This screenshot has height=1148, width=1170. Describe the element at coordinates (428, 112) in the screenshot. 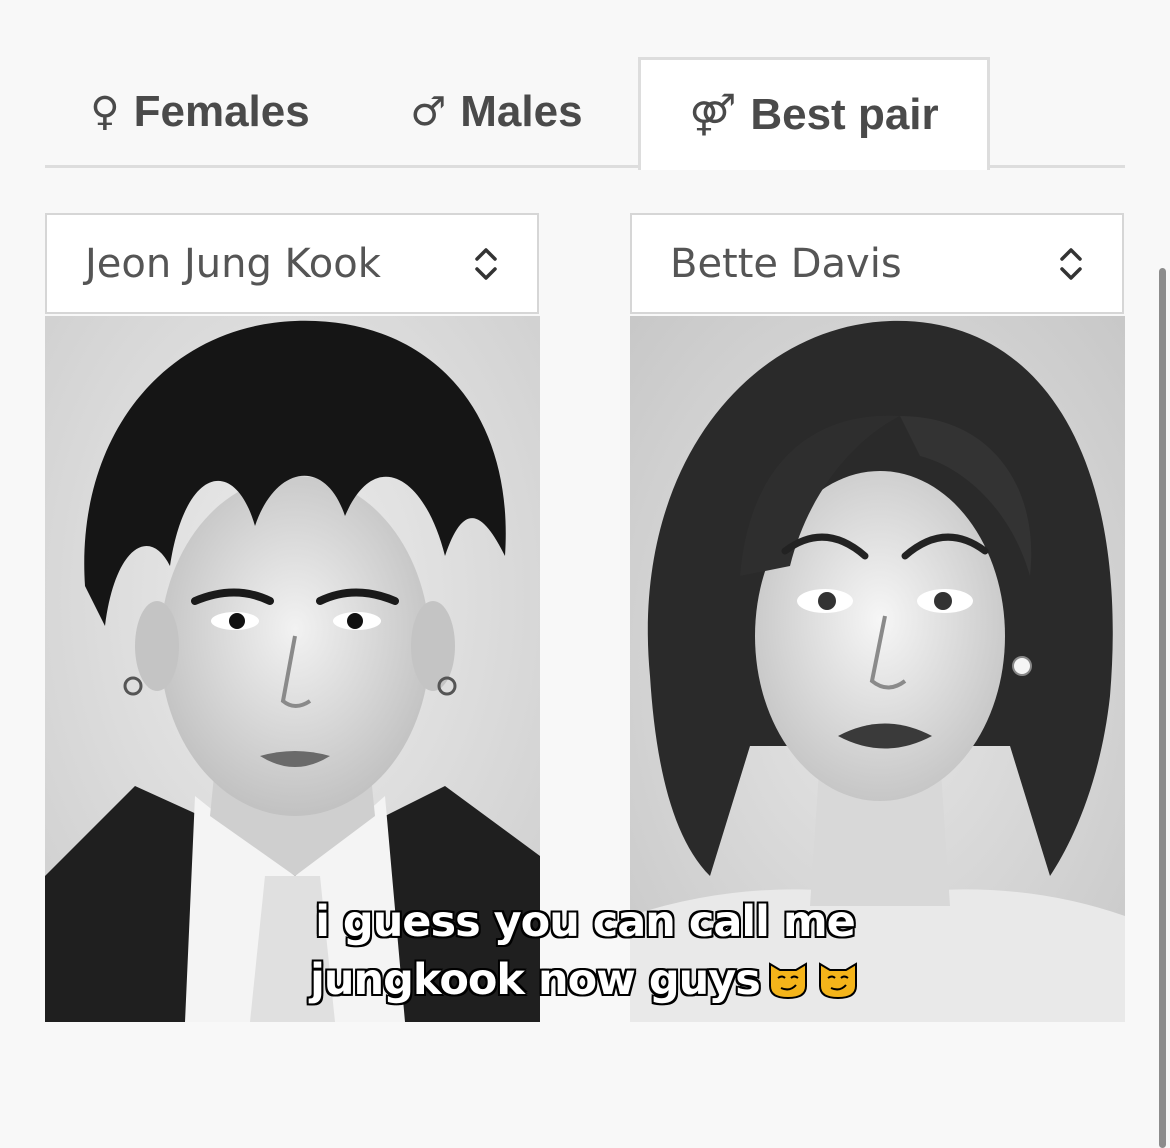

I see `male-symbol-icon: ♂` at that location.